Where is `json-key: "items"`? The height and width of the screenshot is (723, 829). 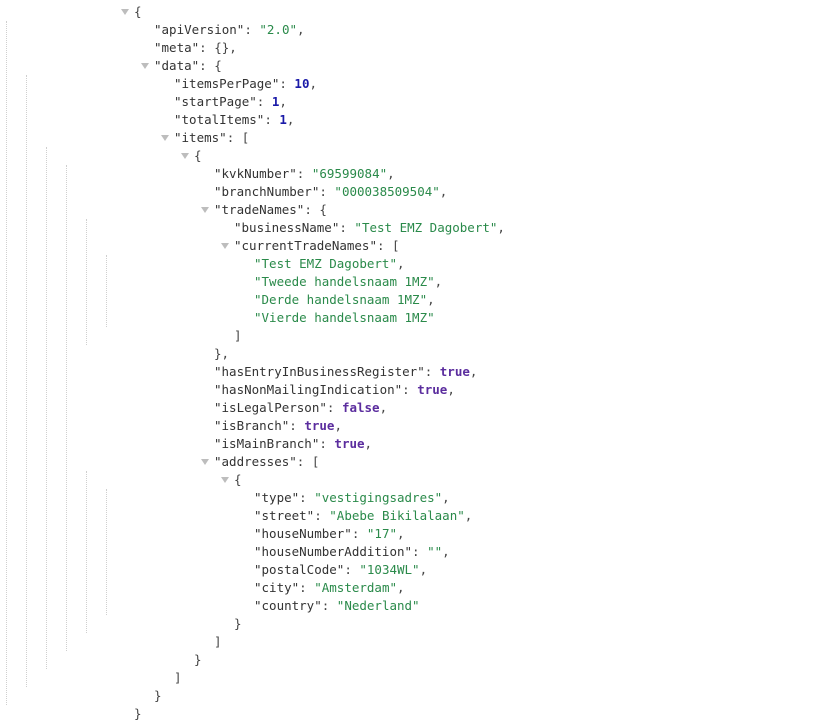
json-key: "items" is located at coordinates (200, 137).